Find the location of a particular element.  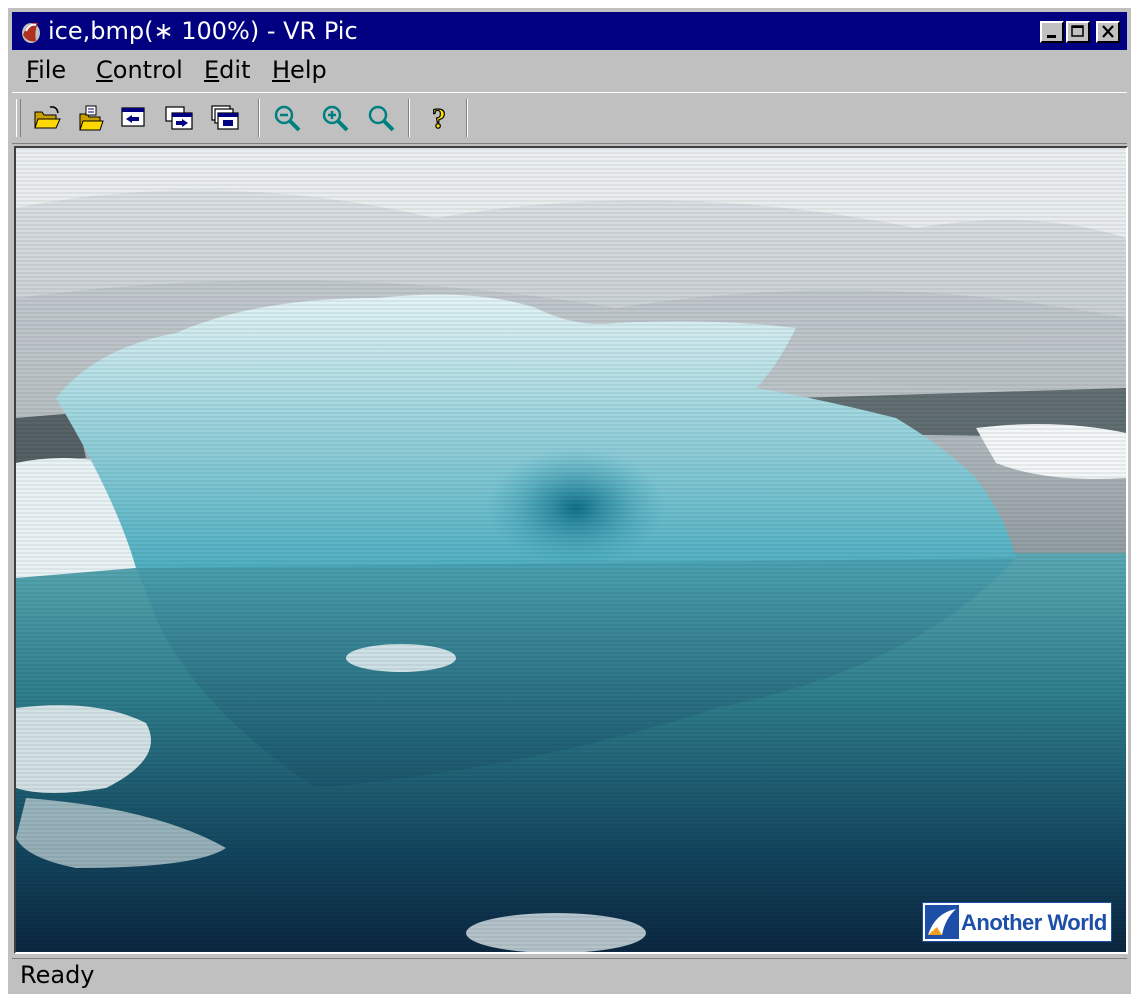

next-image-icon is located at coordinates (179, 118).